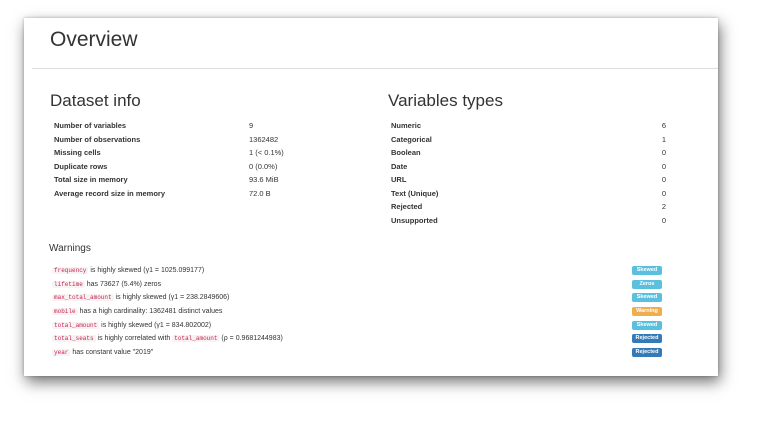  What do you see at coordinates (146, 270) in the screenshot?
I see `warning-text: is highly skewed (γ1 = 1025.099177)` at bounding box center [146, 270].